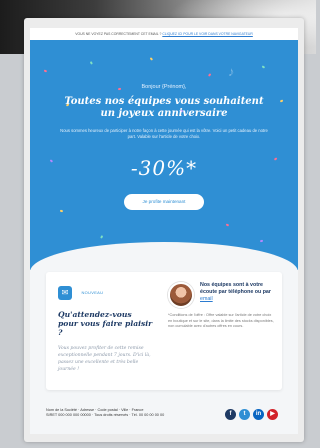 This screenshot has width=320, height=448. I want to click on youtube-icon: ▶, so click(272, 414).